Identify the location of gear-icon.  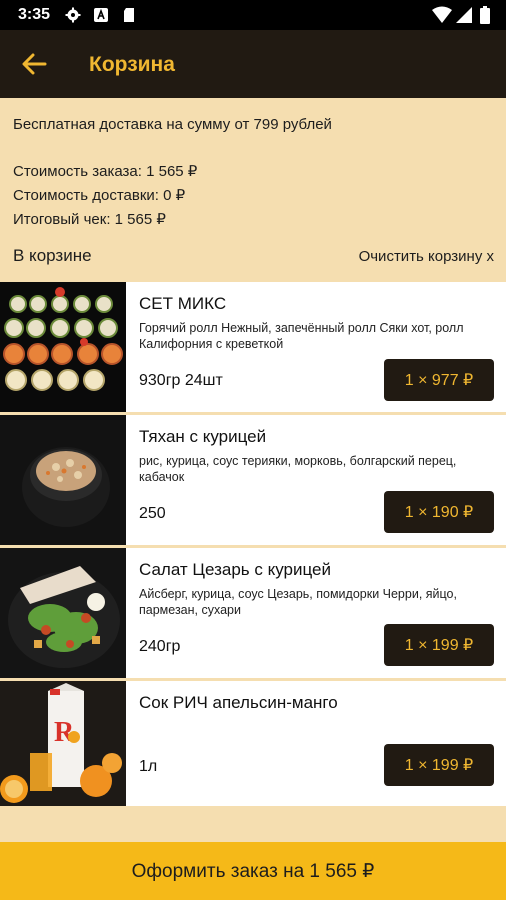
(73, 15).